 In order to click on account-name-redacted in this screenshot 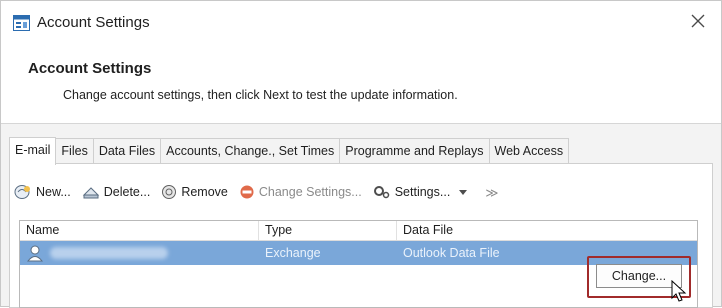, I will do `click(109, 253)`.